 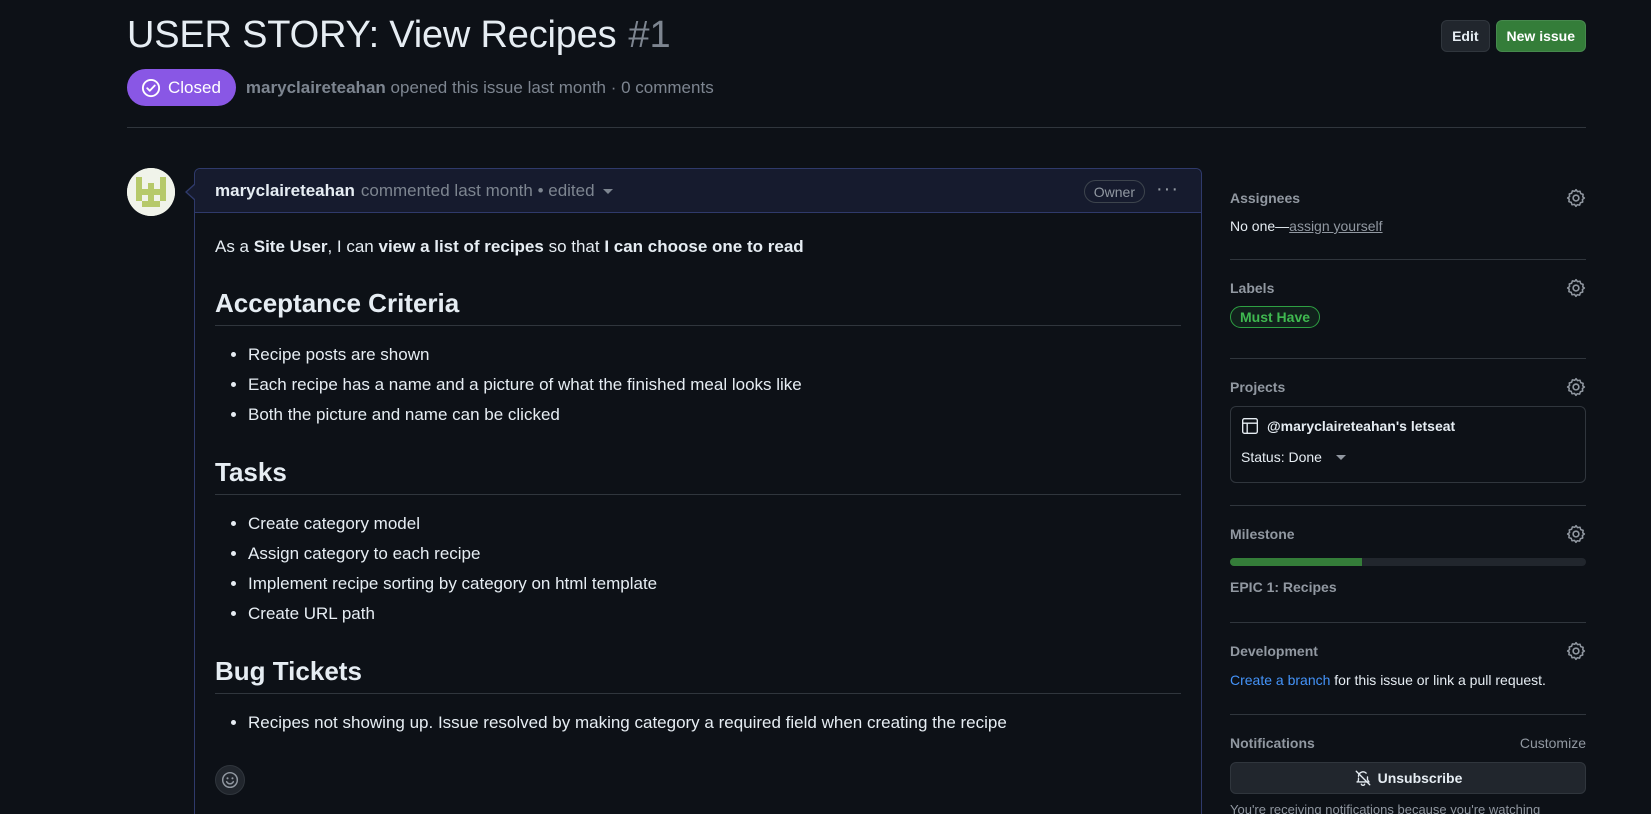 What do you see at coordinates (1408, 215) in the screenshot?
I see `assignees-section: Assignees No one—assign yourself` at bounding box center [1408, 215].